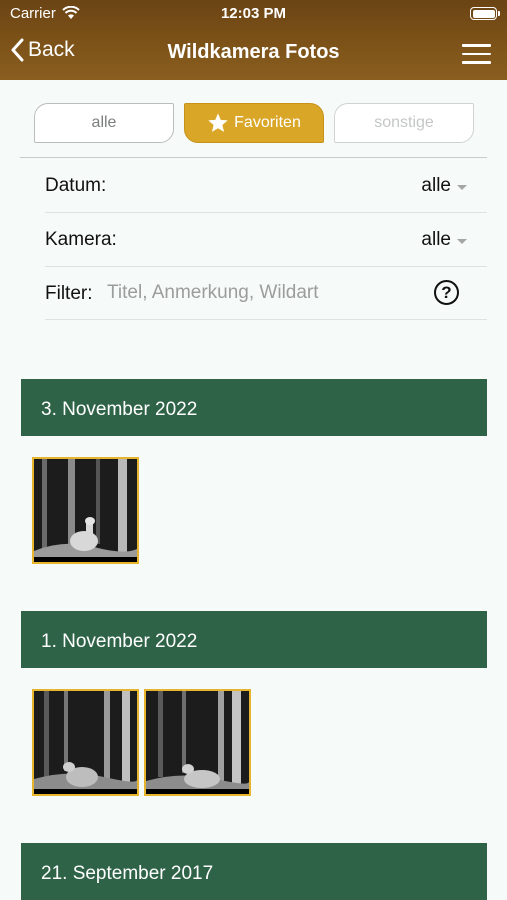 This screenshot has height=900, width=507. I want to click on text-filter-input, so click(257, 293).